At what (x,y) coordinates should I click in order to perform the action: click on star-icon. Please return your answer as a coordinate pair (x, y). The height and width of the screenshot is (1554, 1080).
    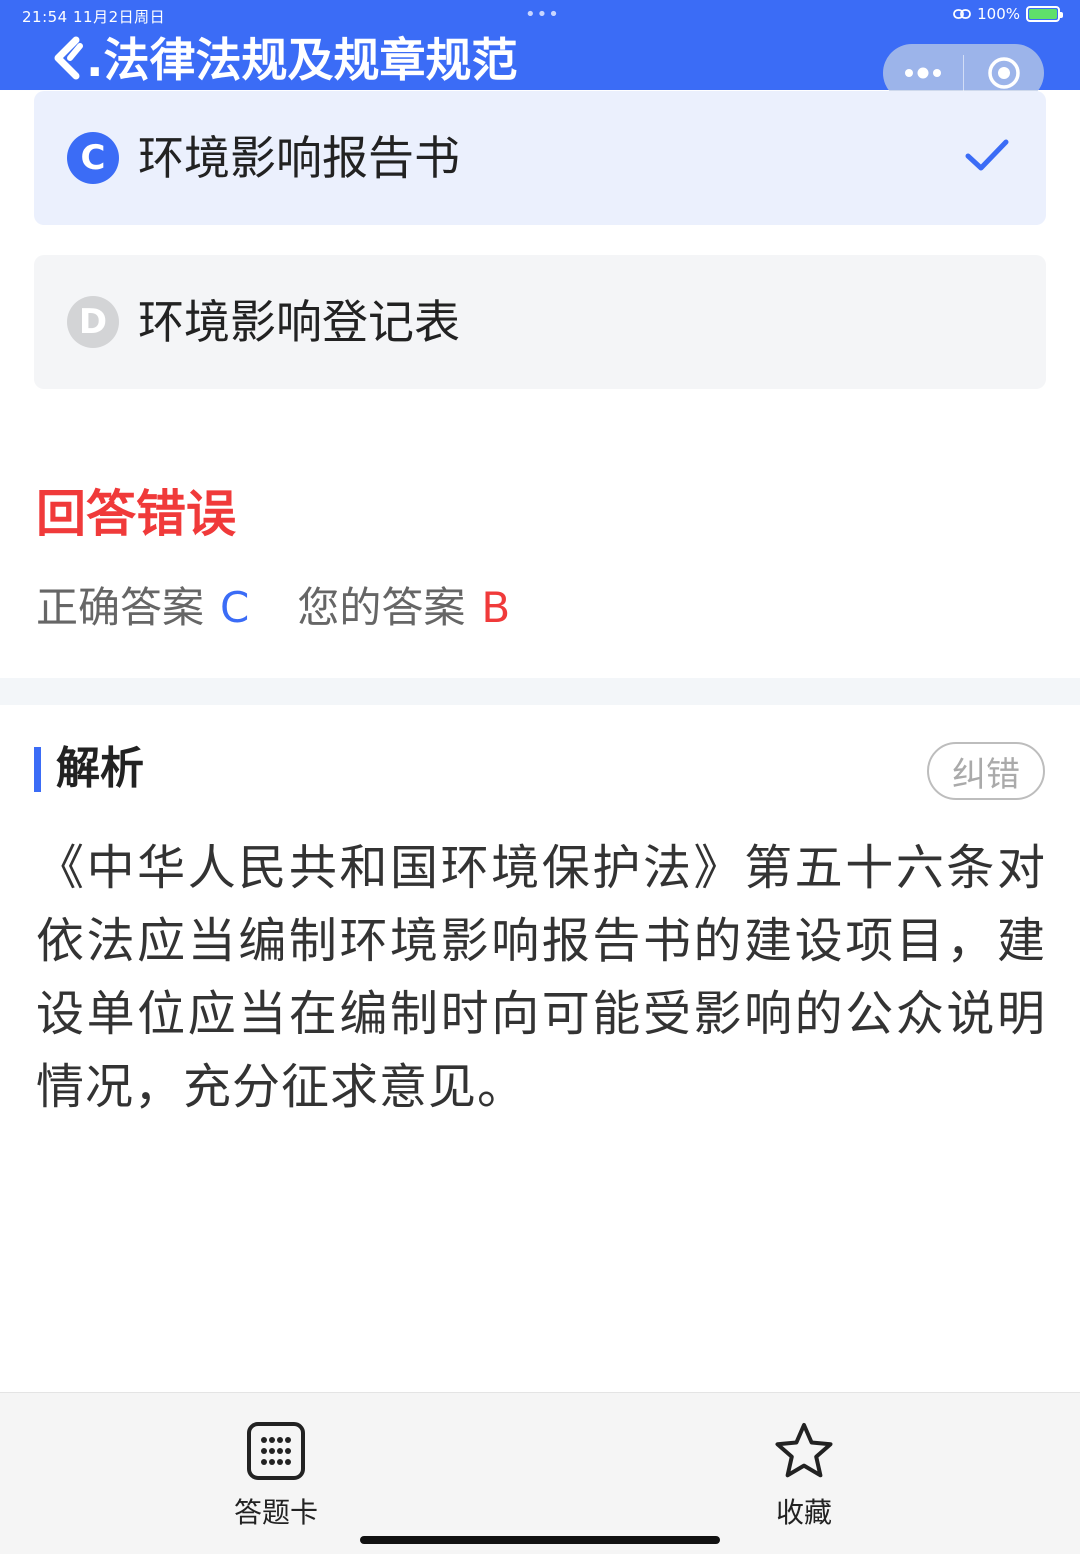
    Looking at the image, I should click on (804, 1450).